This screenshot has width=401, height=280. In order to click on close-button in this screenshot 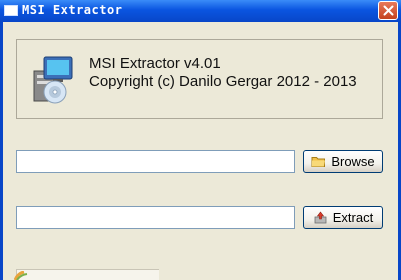, I will do `click(388, 10)`.